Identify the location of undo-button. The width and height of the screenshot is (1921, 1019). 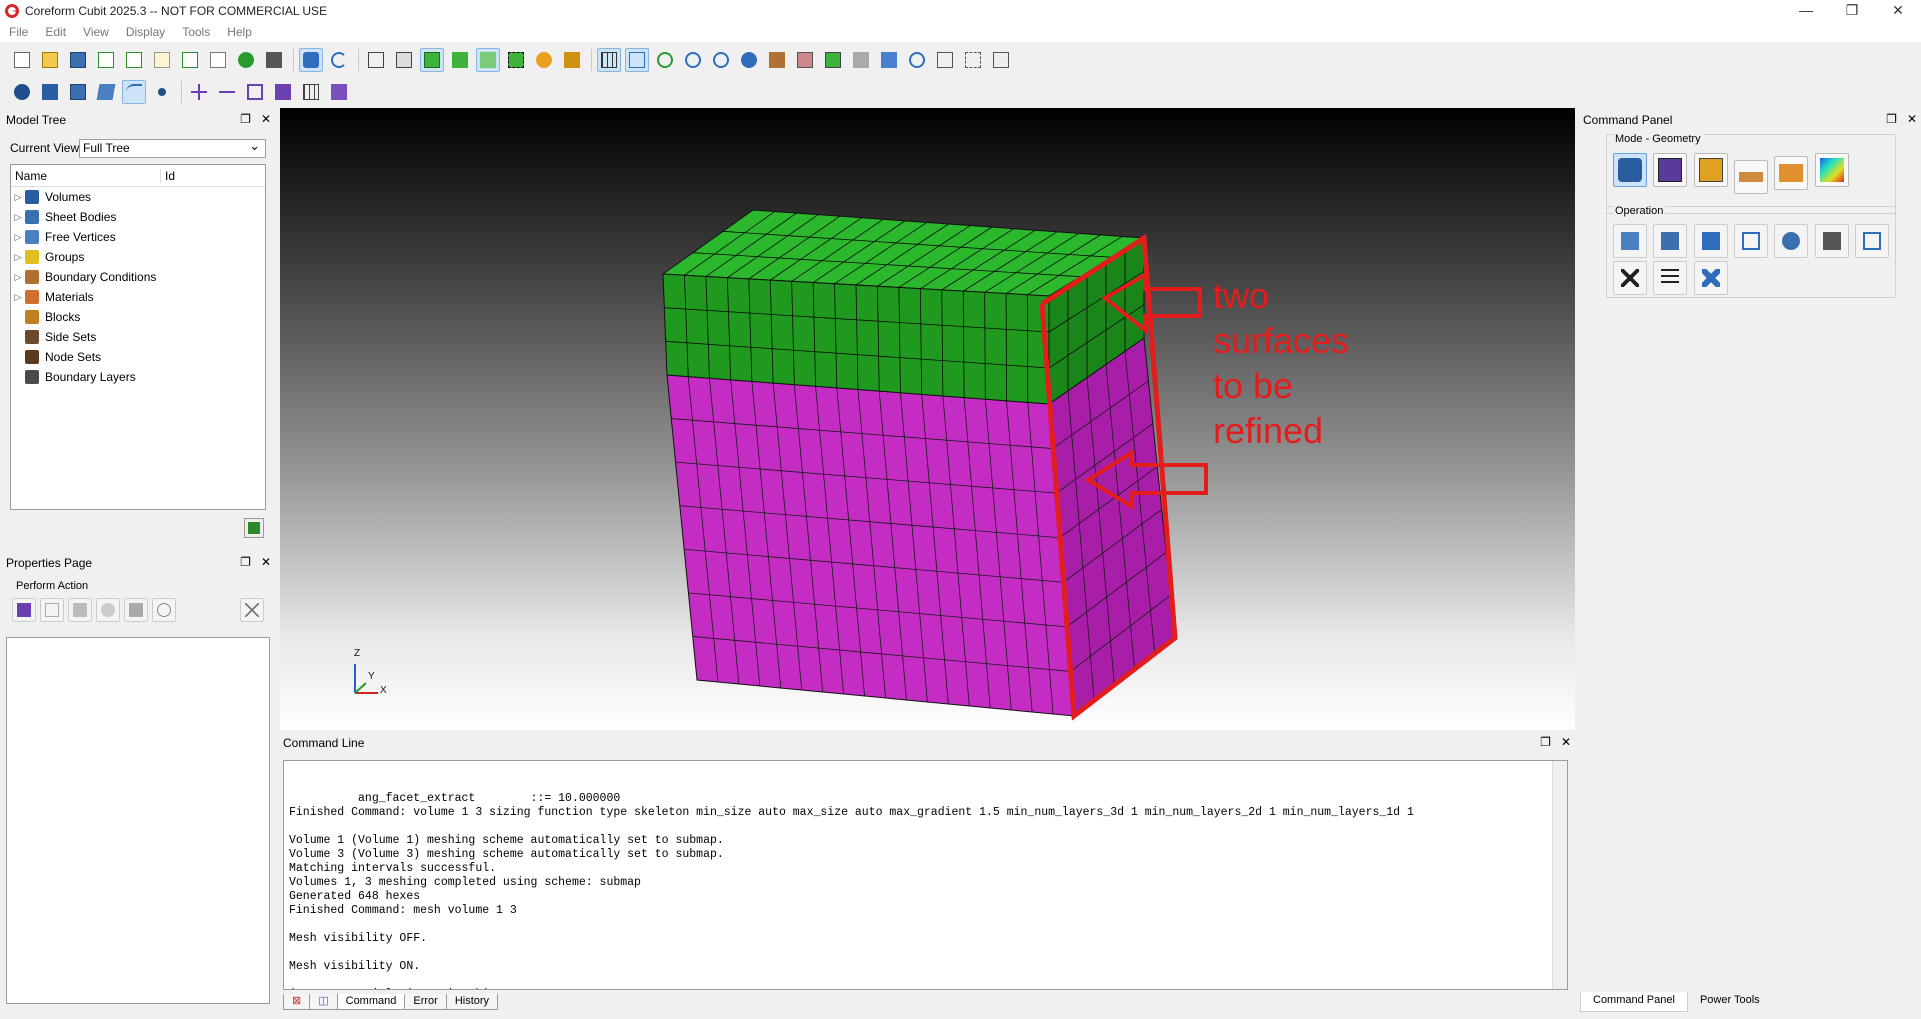
(339, 60).